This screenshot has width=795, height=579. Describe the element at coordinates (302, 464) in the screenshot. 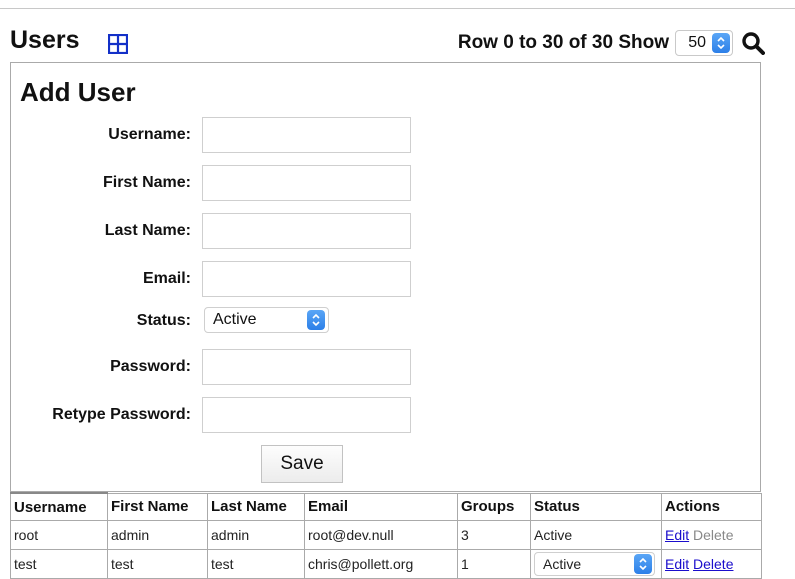

I see `save-button: Save` at that location.